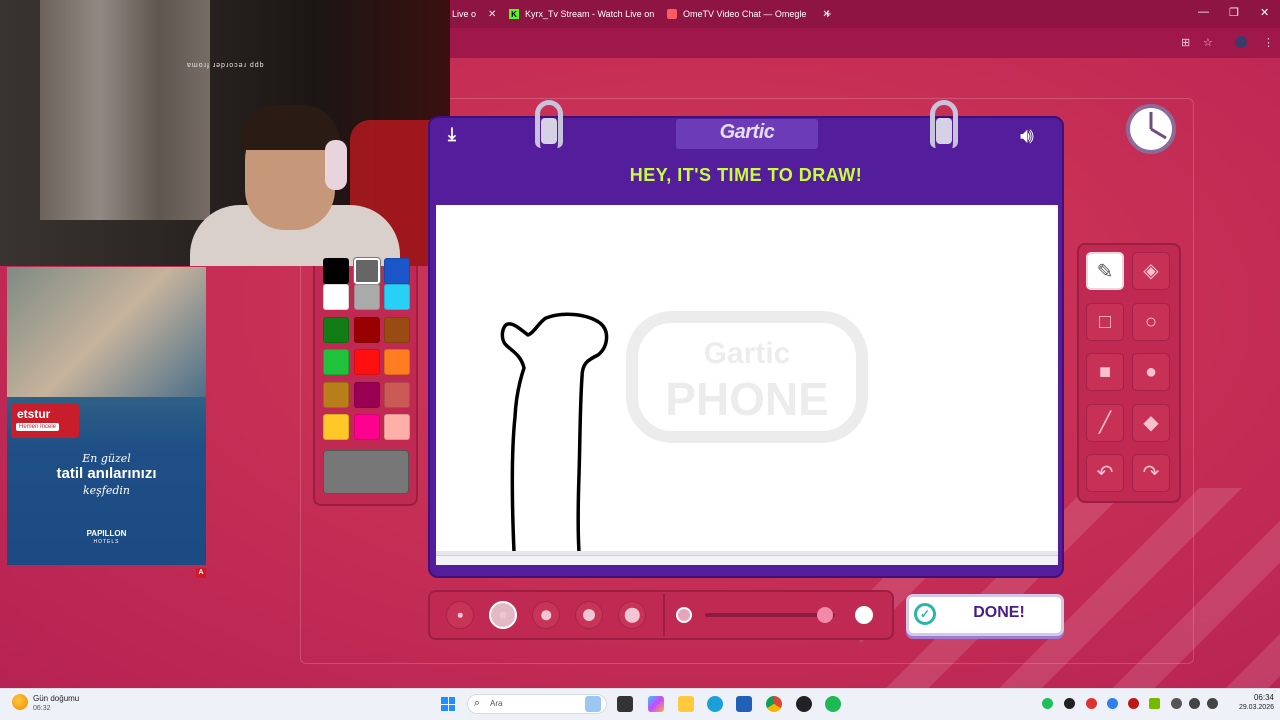 The width and height of the screenshot is (1280, 720). Describe the element at coordinates (1234, 12) in the screenshot. I see `maximize-button: ❐` at that location.